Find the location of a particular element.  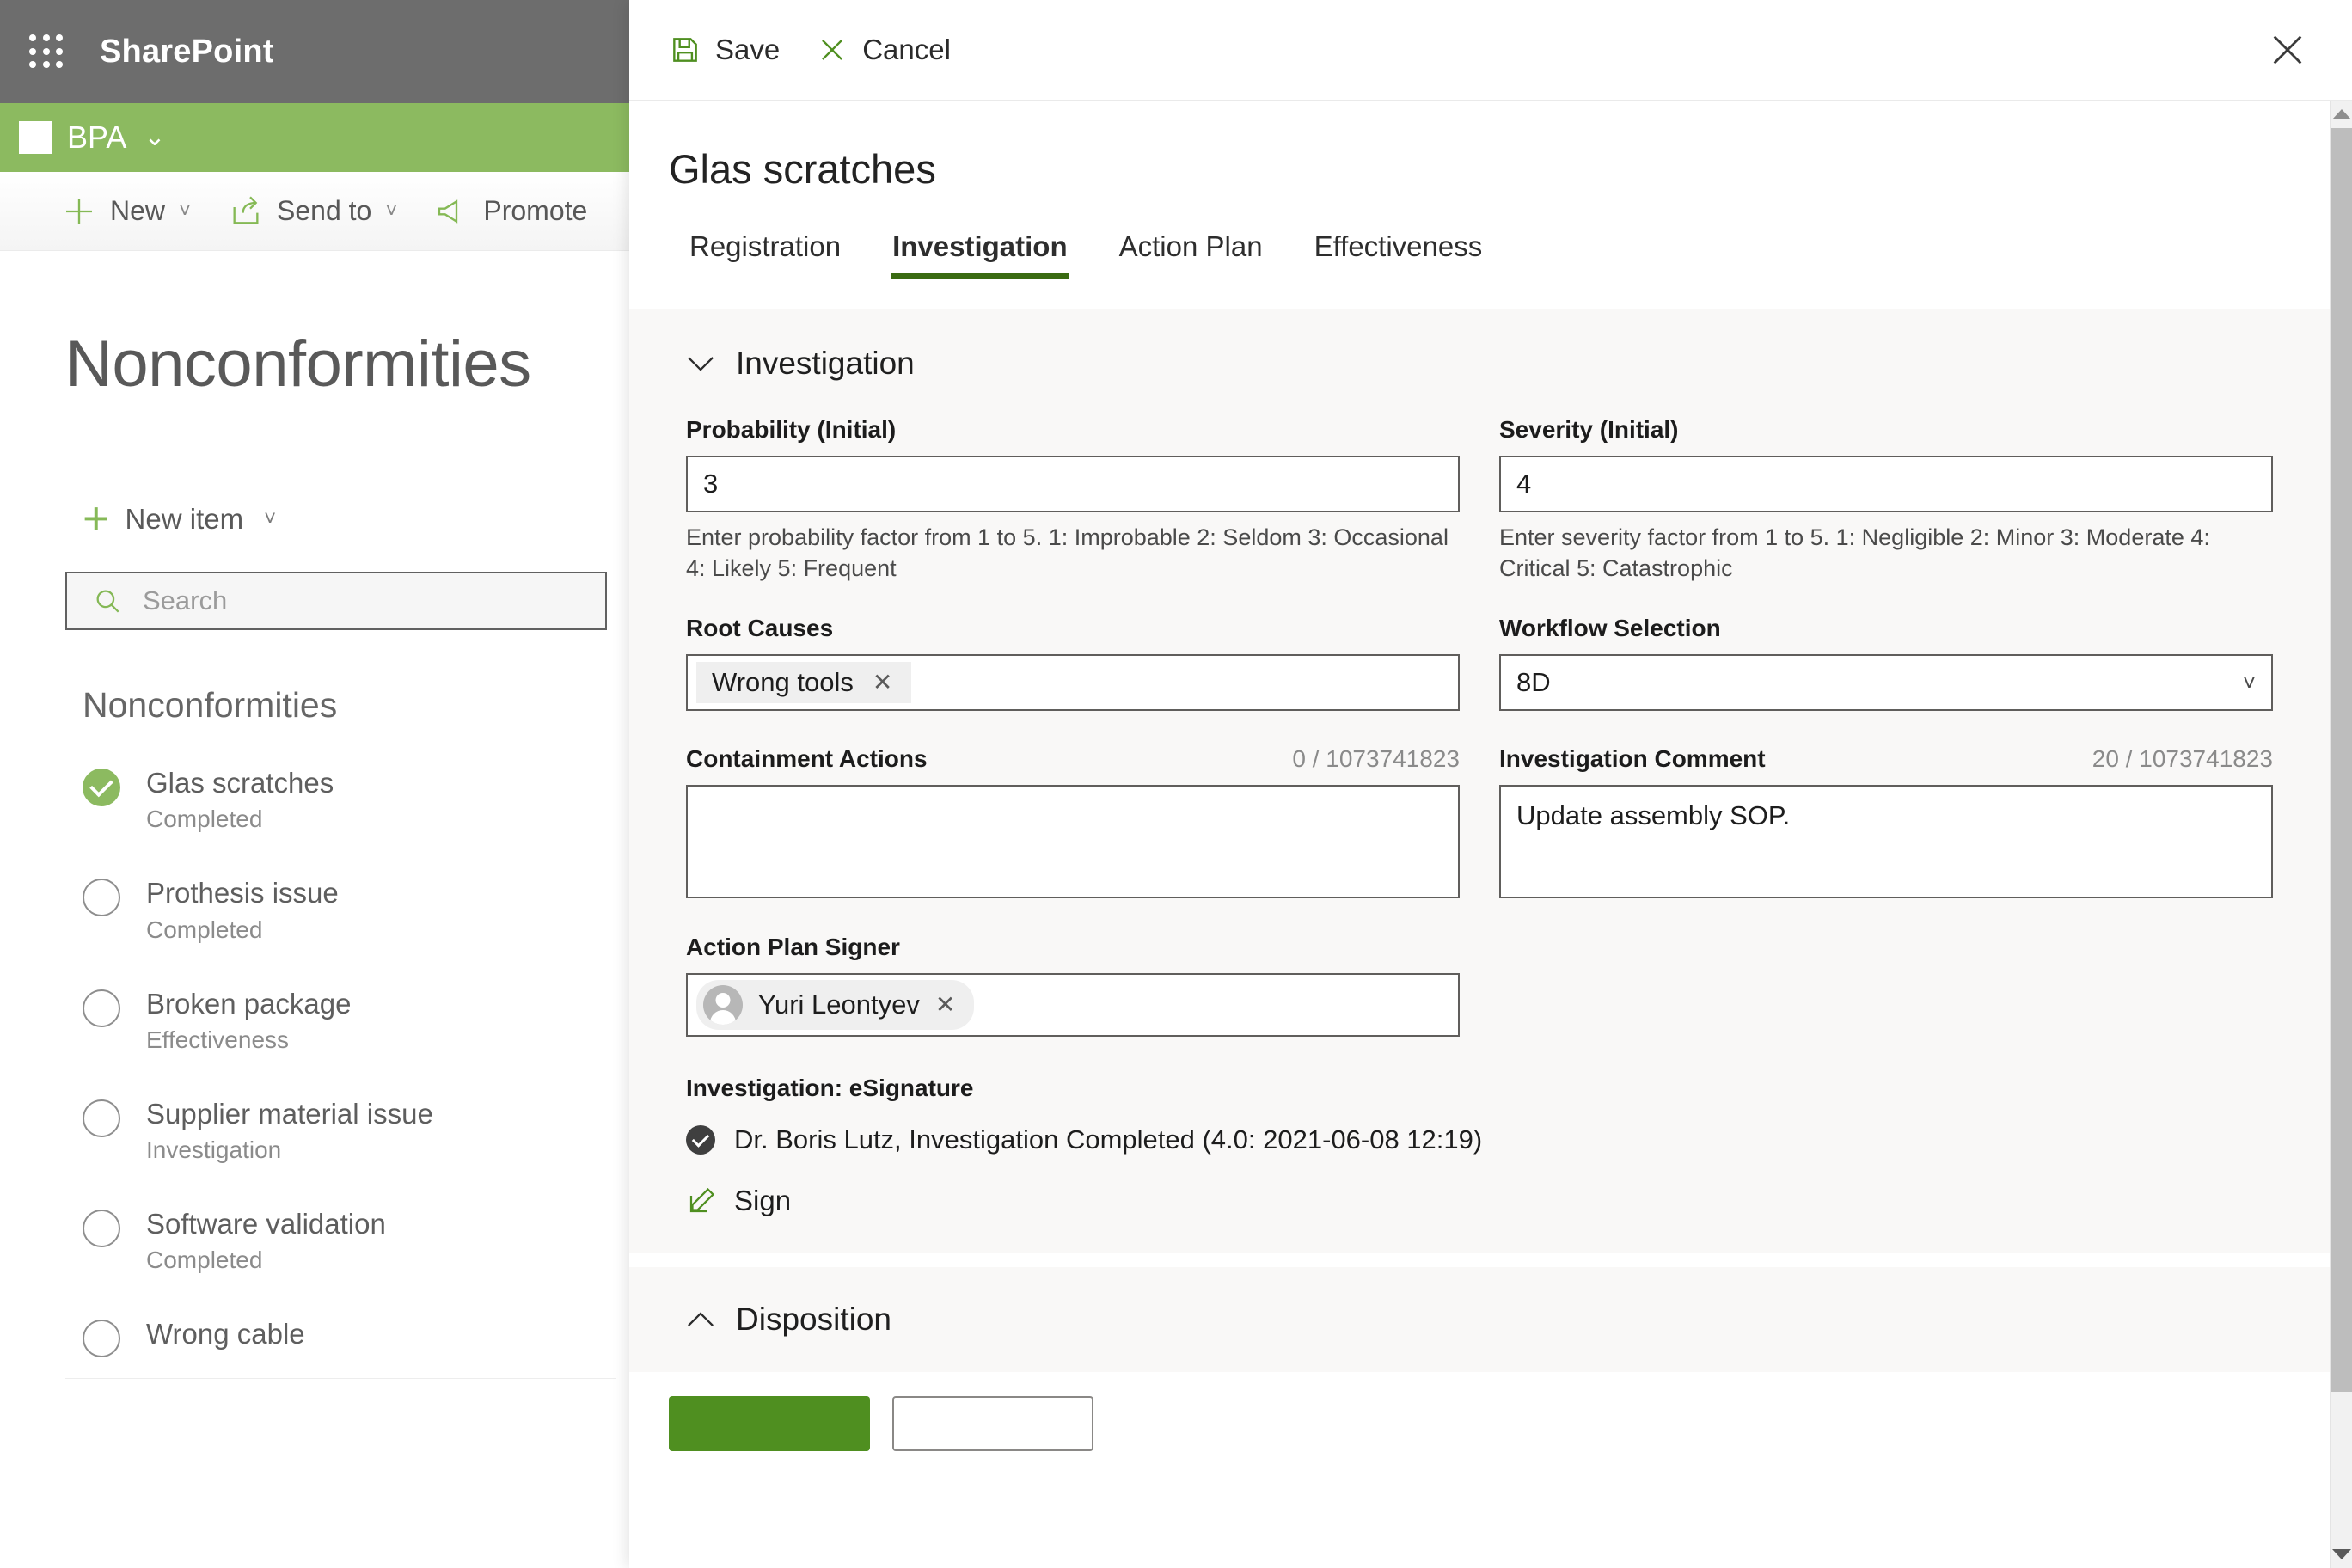

status-check-icon is located at coordinates (101, 787).